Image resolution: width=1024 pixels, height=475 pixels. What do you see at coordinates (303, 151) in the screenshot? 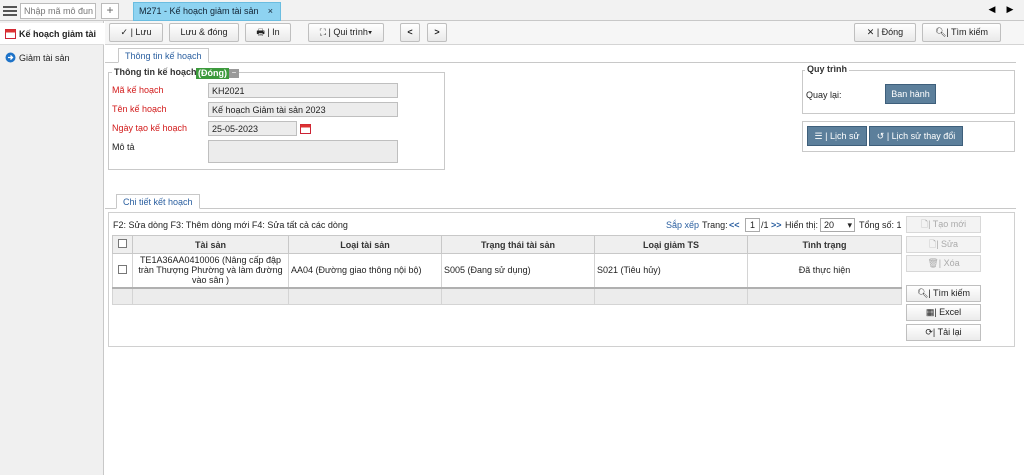
I see `mo-ta-field` at bounding box center [303, 151].